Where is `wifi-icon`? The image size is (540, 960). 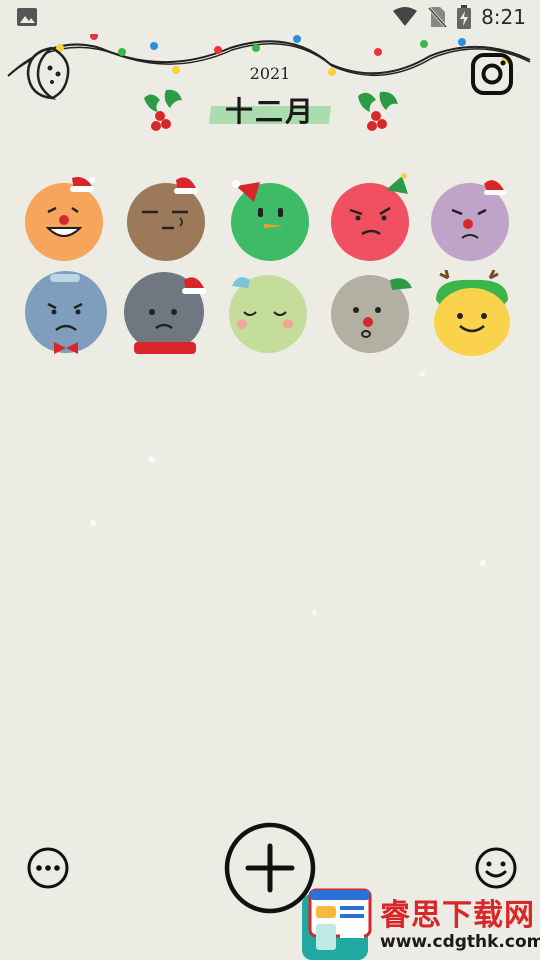 wifi-icon is located at coordinates (405, 16).